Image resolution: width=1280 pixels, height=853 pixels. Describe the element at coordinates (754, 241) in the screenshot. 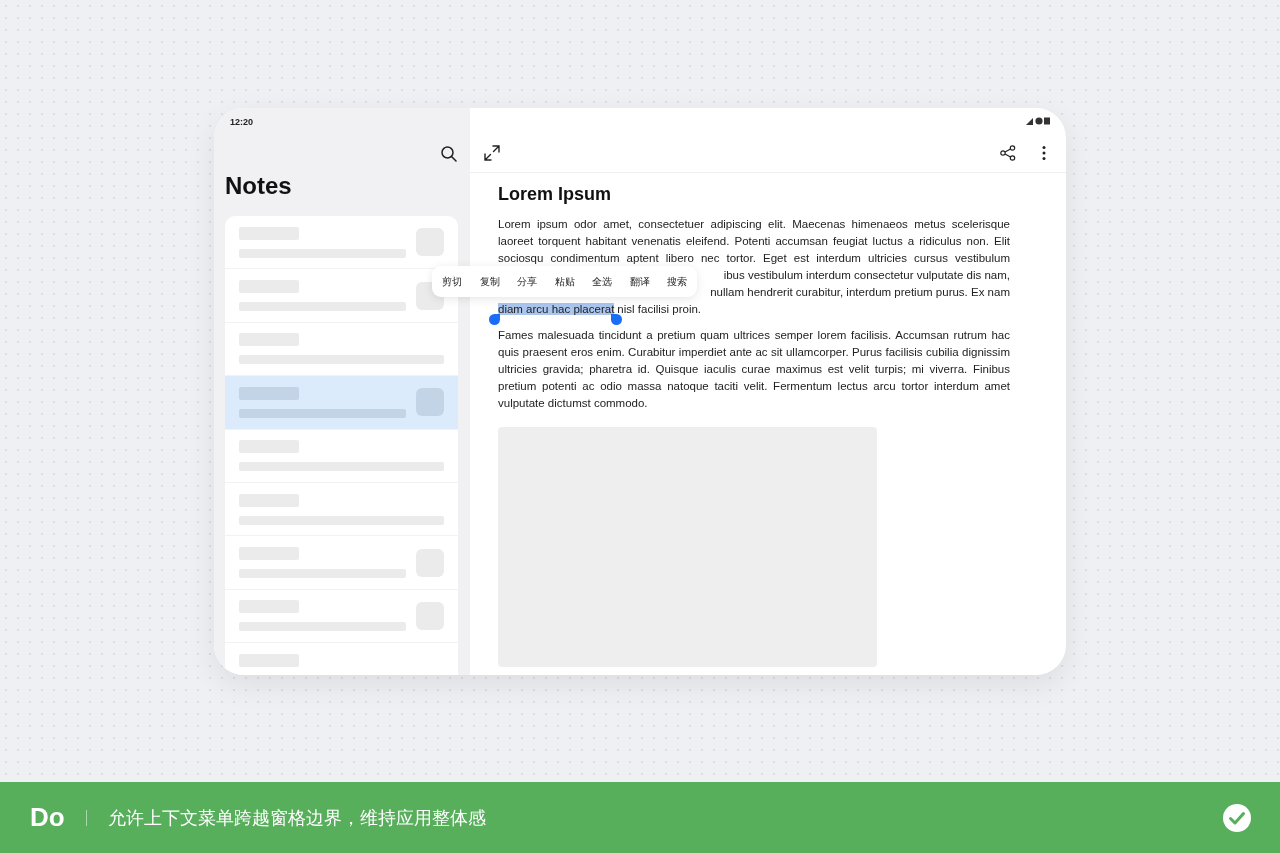

I see `paragraph-line: laoreet torquent habitant venenatis eleifend. Potenti accumsan feugiat luctus a ridiculus non. Elit` at that location.